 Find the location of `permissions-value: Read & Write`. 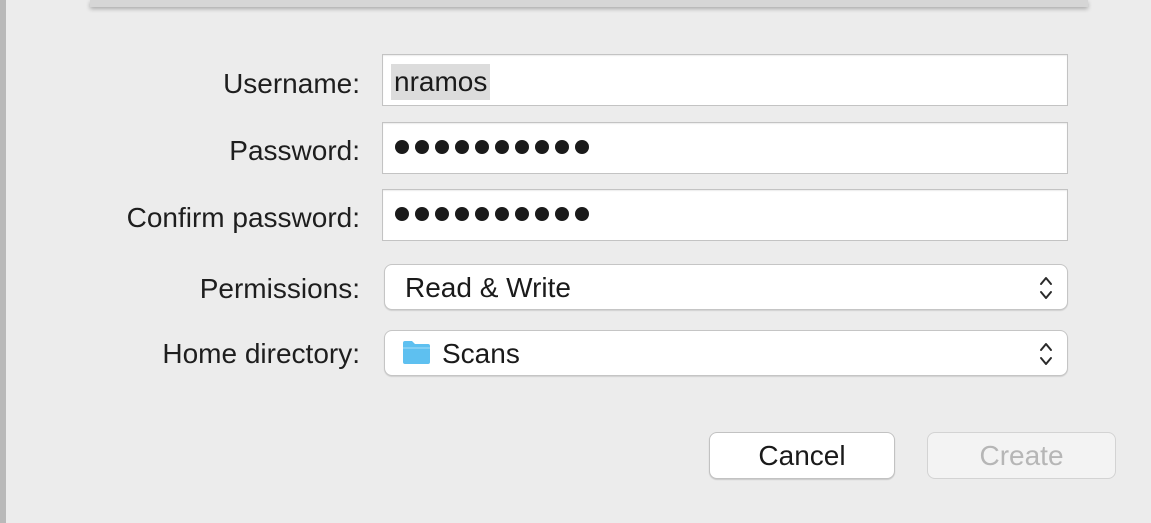

permissions-value: Read & Write is located at coordinates (488, 287).